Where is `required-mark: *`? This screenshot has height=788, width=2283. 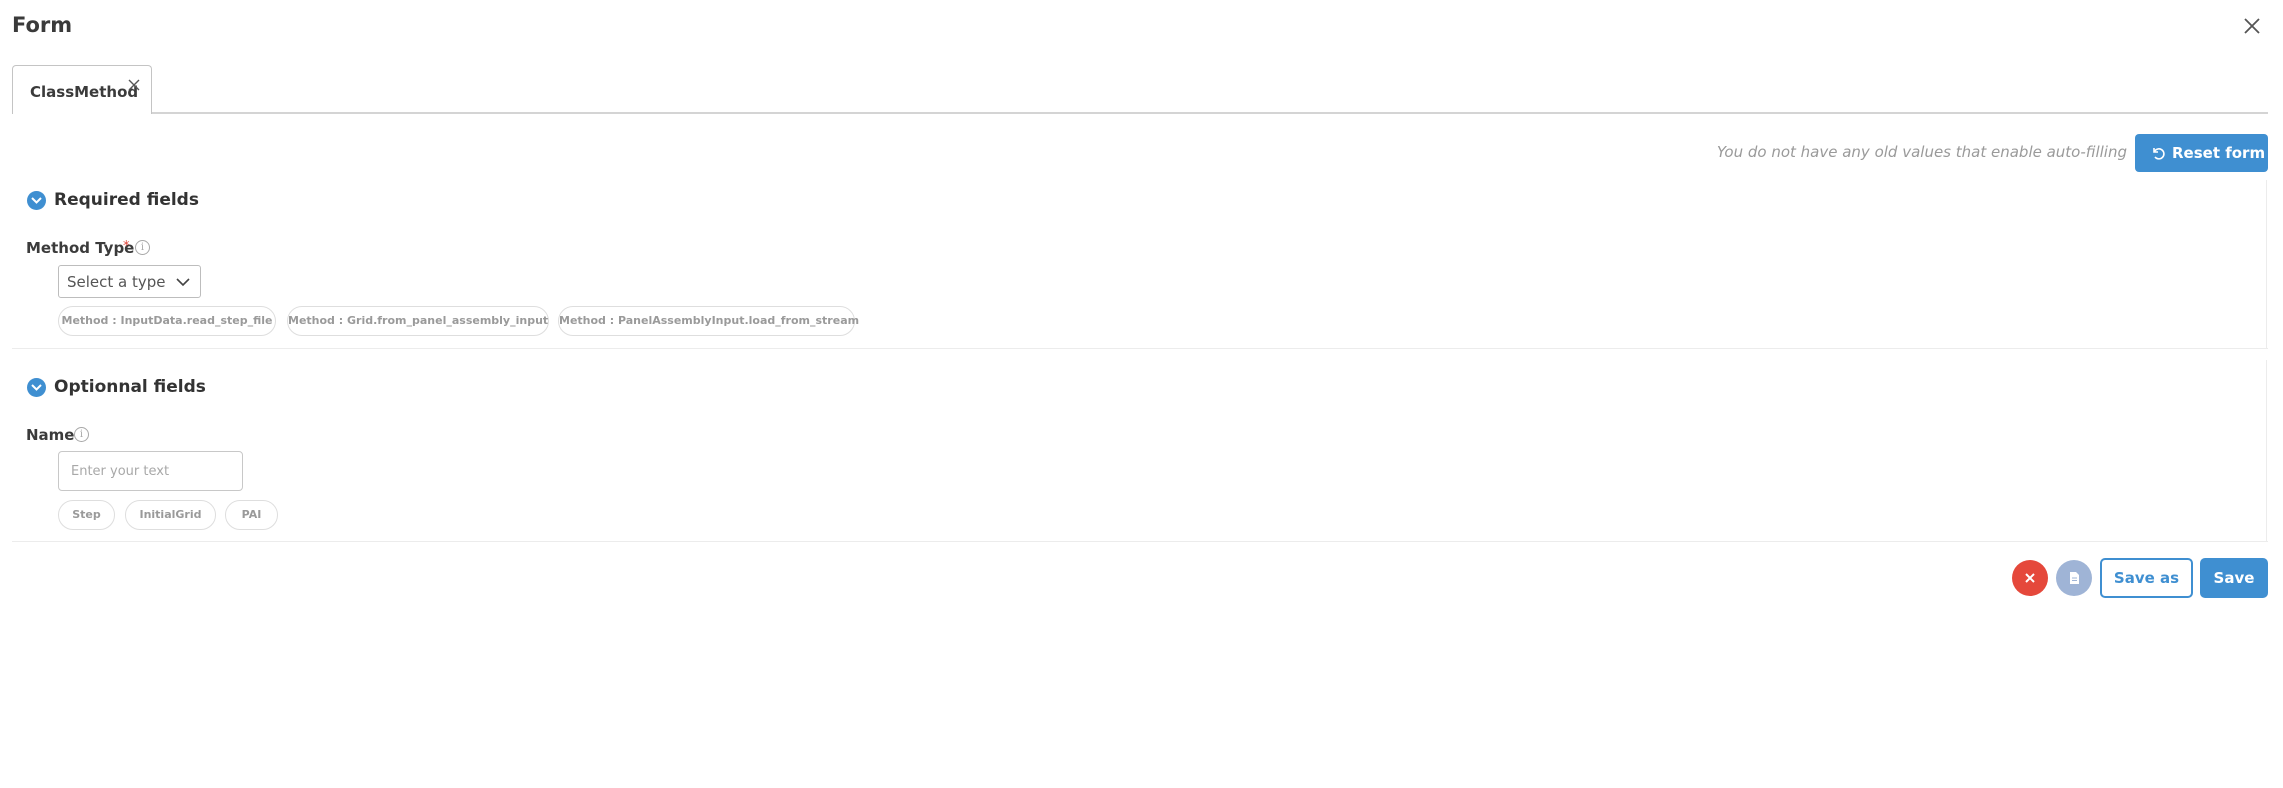
required-mark: * is located at coordinates (126, 246).